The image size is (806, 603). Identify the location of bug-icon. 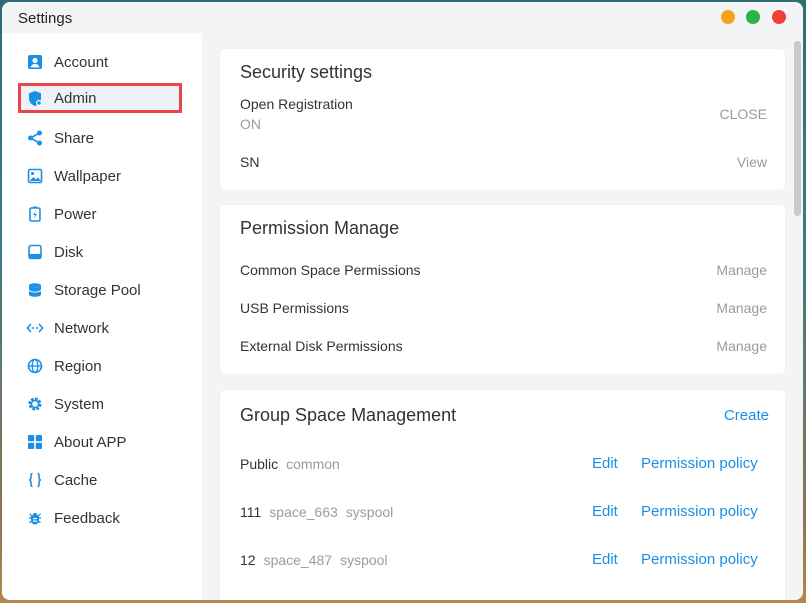
(35, 518).